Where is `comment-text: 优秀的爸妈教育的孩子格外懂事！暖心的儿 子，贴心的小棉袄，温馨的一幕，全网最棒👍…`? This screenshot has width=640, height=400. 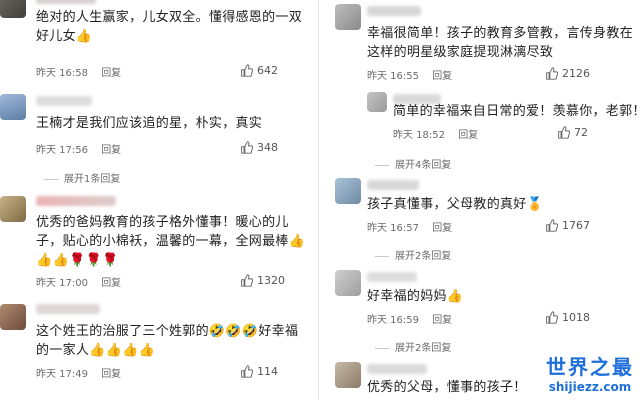
comment-text: 优秀的爸妈教育的孩子格外懂事！暖心的儿 子，贴心的小棉袄，温馨的一幕，全网最棒👍… is located at coordinates (171, 241).